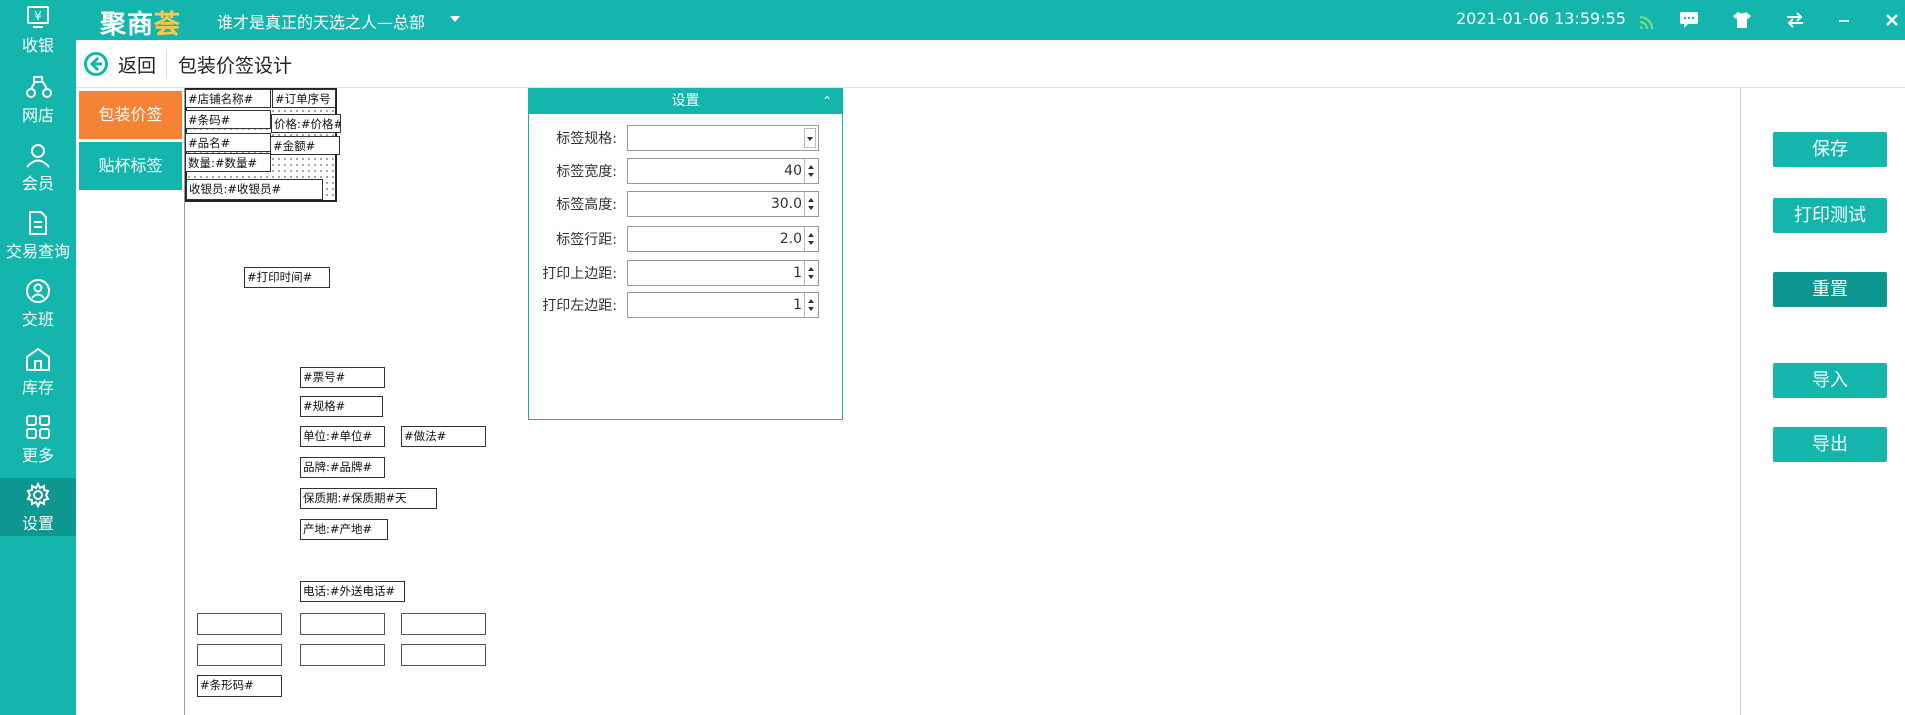 This screenshot has width=1905, height=715. I want to click on label-height-input: 30.0, so click(723, 204).